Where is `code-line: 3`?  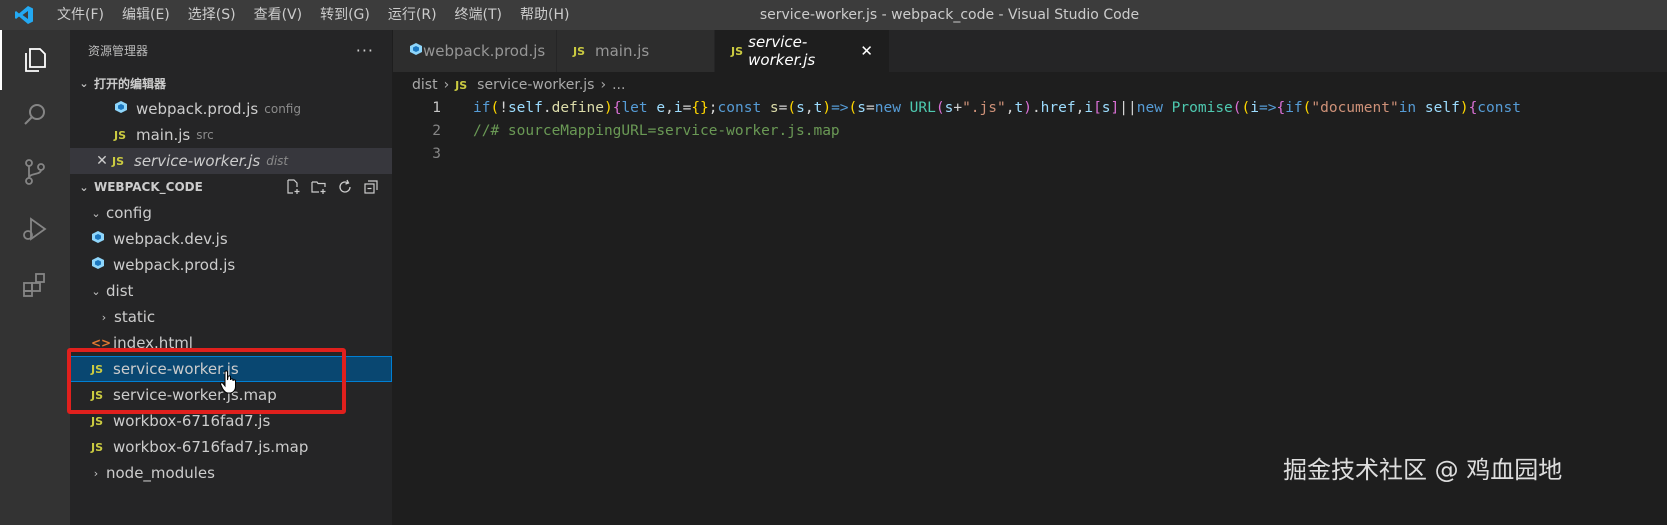 code-line: 3 is located at coordinates (1030, 153).